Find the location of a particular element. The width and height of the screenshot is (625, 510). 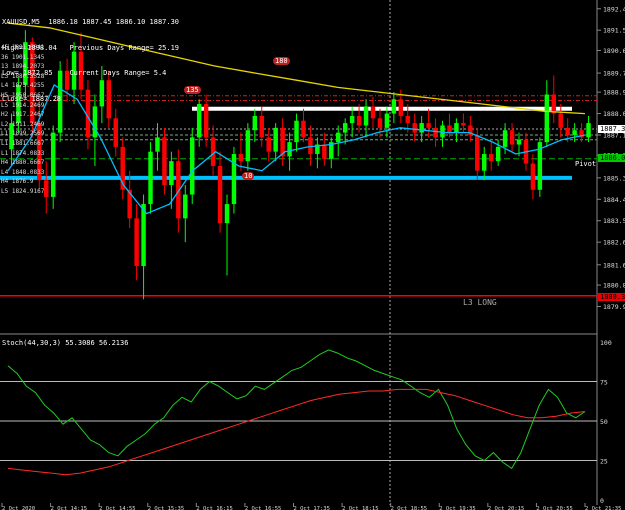

left-level-item: 36 1901.1345 is located at coordinates (23, 57).